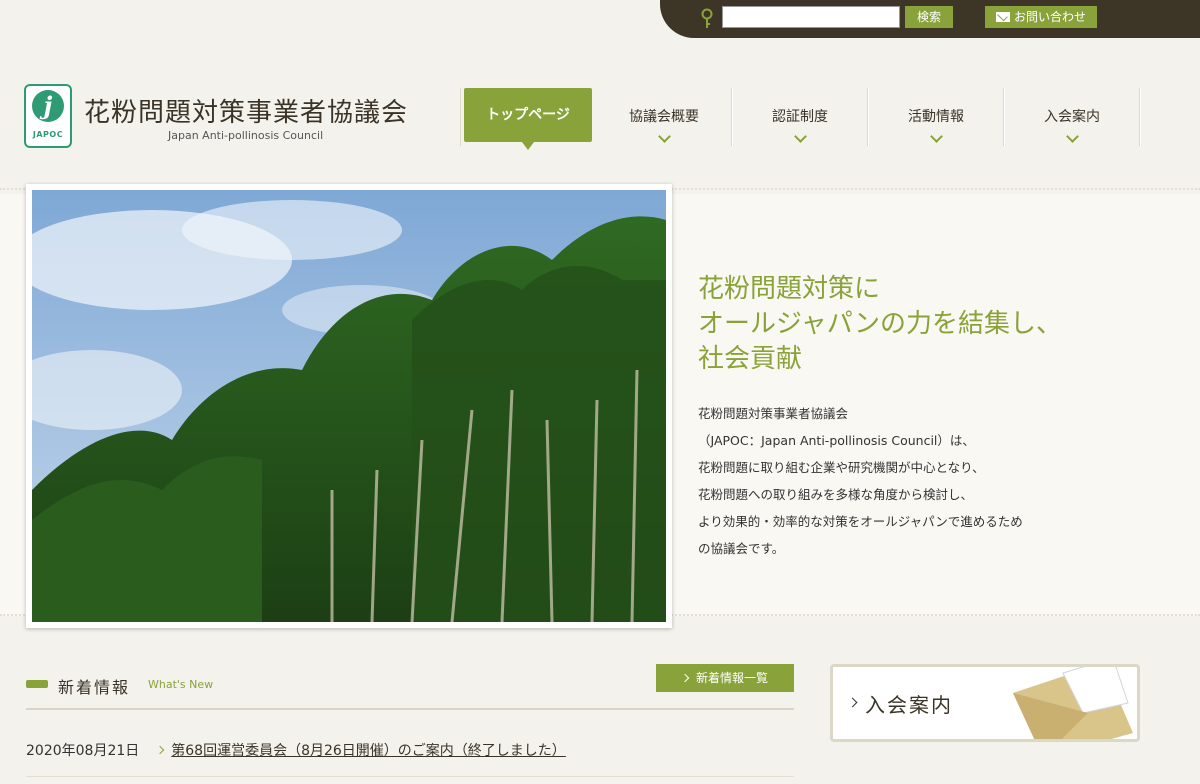 The height and width of the screenshot is (784, 1200). I want to click on catch-line: オールジャパンの力を結集し、, so click(880, 324).